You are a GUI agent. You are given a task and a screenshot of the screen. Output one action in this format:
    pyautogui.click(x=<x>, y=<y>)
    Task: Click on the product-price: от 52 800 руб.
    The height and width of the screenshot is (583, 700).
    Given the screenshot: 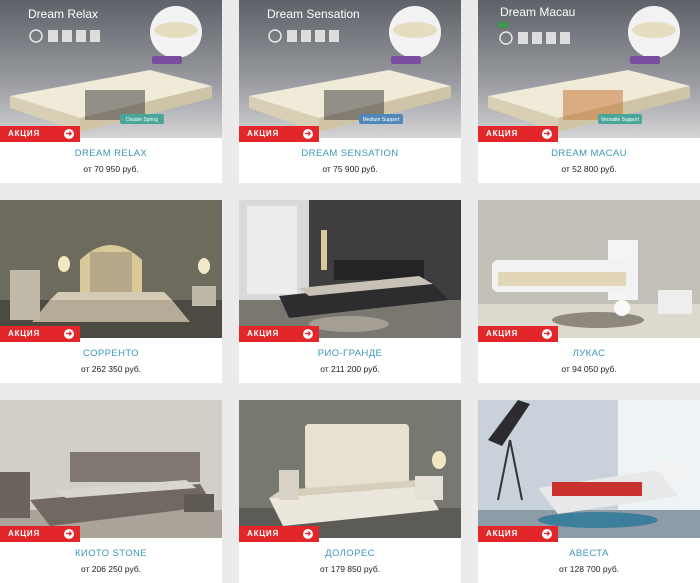 What is the action you would take?
    pyautogui.click(x=589, y=169)
    